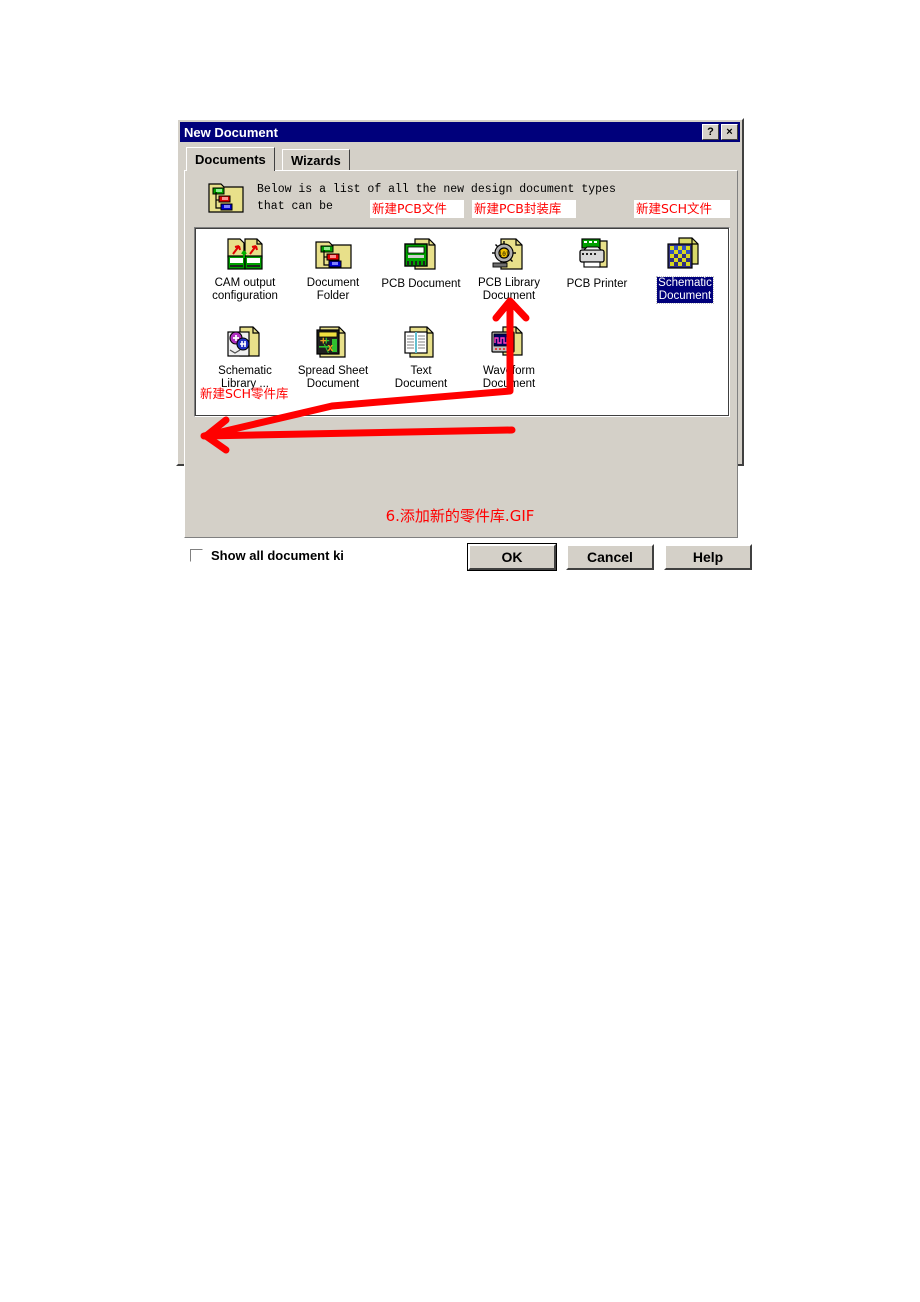 This screenshot has height=1302, width=920. What do you see at coordinates (277, 555) in the screenshot?
I see `checkbox-label: Show all document ki` at bounding box center [277, 555].